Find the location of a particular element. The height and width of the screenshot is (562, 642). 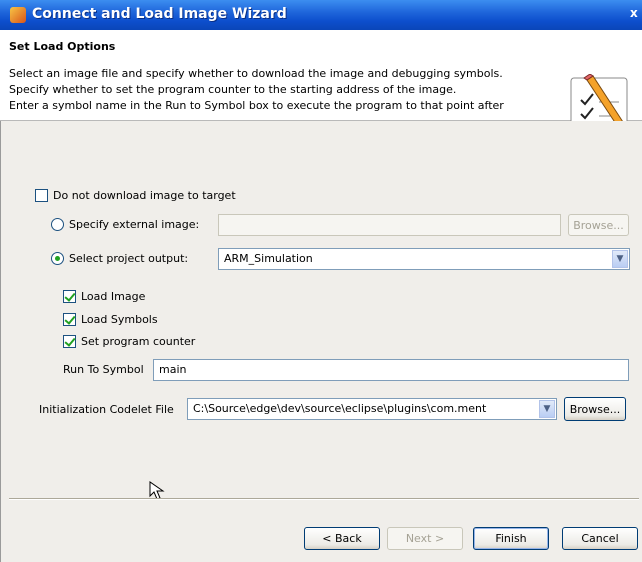

set-pc-option: Set program counter is located at coordinates (129, 341).